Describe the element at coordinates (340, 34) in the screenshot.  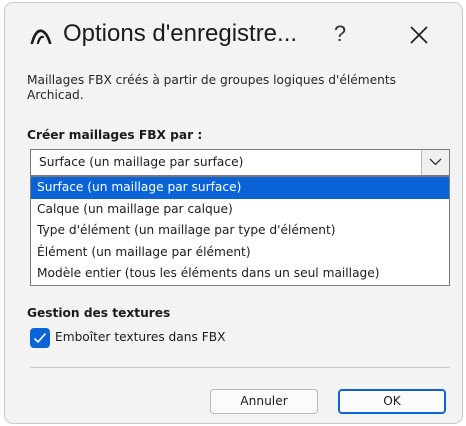
I see `help-button: ?` at that location.